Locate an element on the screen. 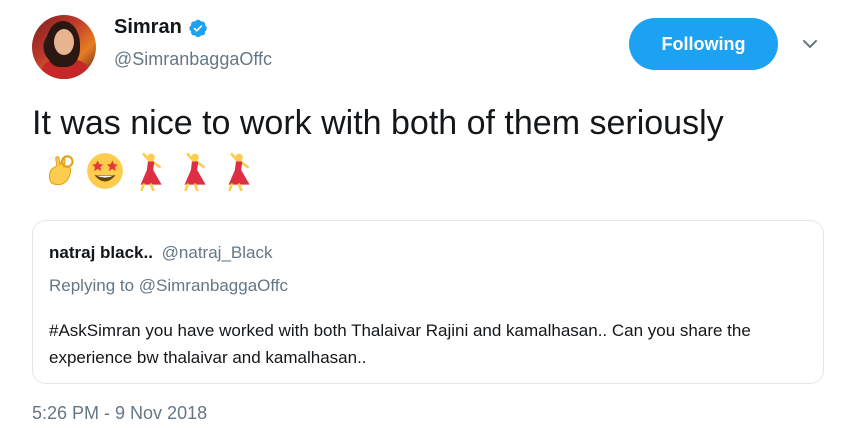  replying-to: Replying to @SimranbaggaOffc is located at coordinates (169, 285).